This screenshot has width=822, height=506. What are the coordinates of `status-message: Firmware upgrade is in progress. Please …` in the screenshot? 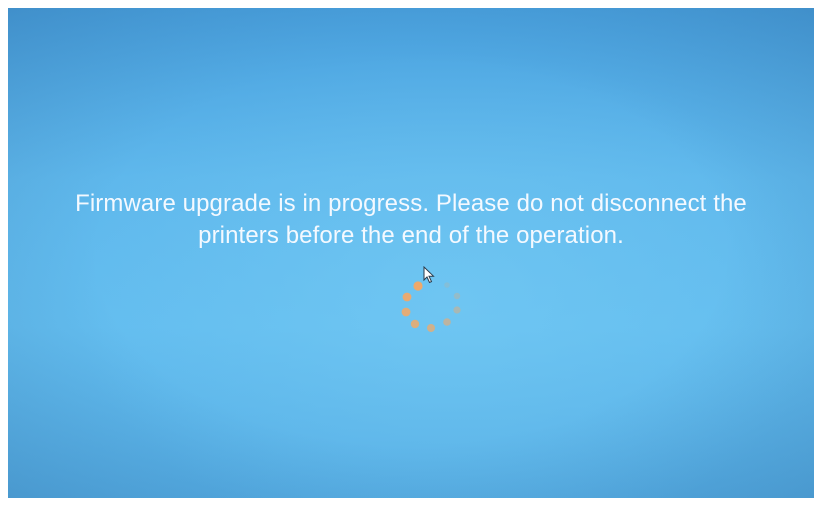 It's located at (411, 220).